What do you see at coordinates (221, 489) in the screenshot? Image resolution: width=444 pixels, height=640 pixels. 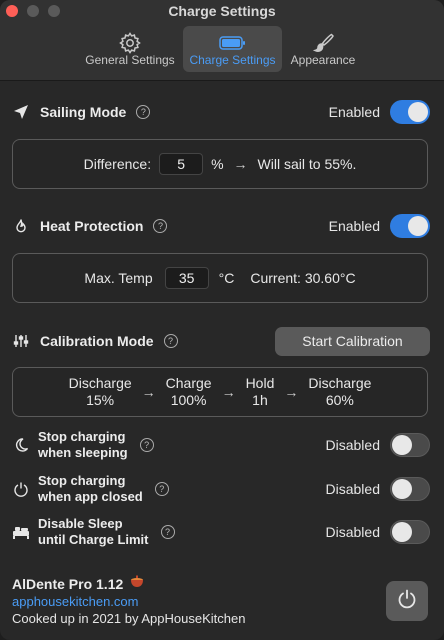 I see `stop-charging-app-closed-row: Stop charging when app closed ? Disabled` at bounding box center [221, 489].